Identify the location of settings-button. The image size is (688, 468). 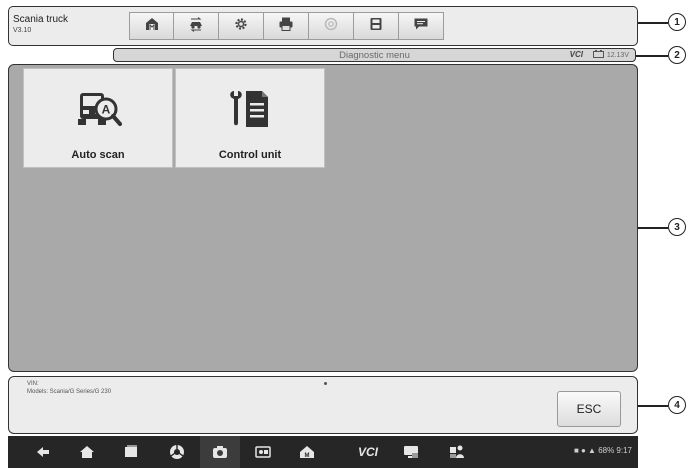
(241, 26).